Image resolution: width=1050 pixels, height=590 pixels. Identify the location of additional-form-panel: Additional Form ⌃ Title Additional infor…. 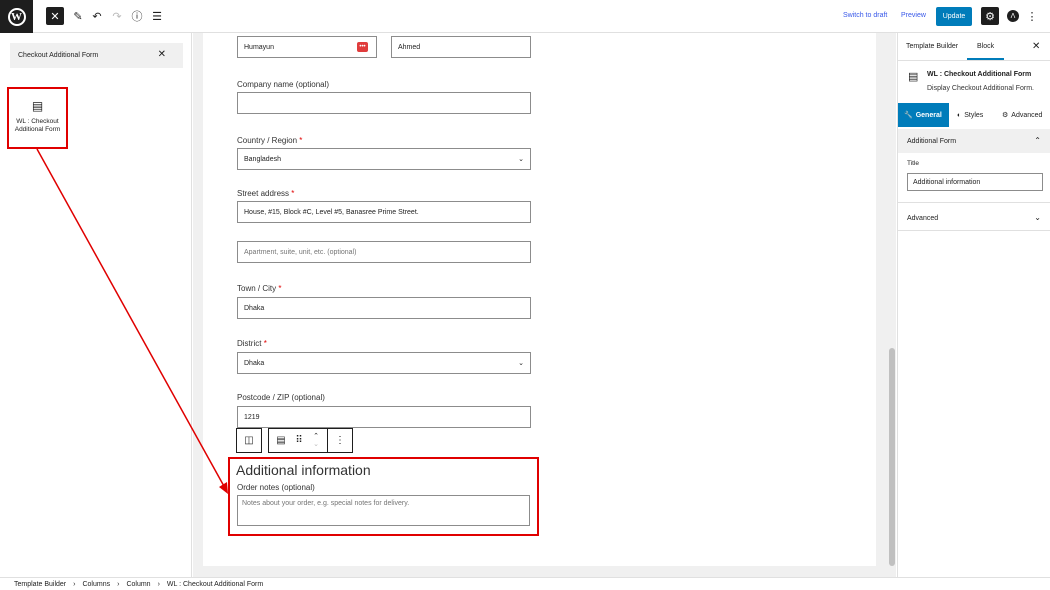
(974, 166).